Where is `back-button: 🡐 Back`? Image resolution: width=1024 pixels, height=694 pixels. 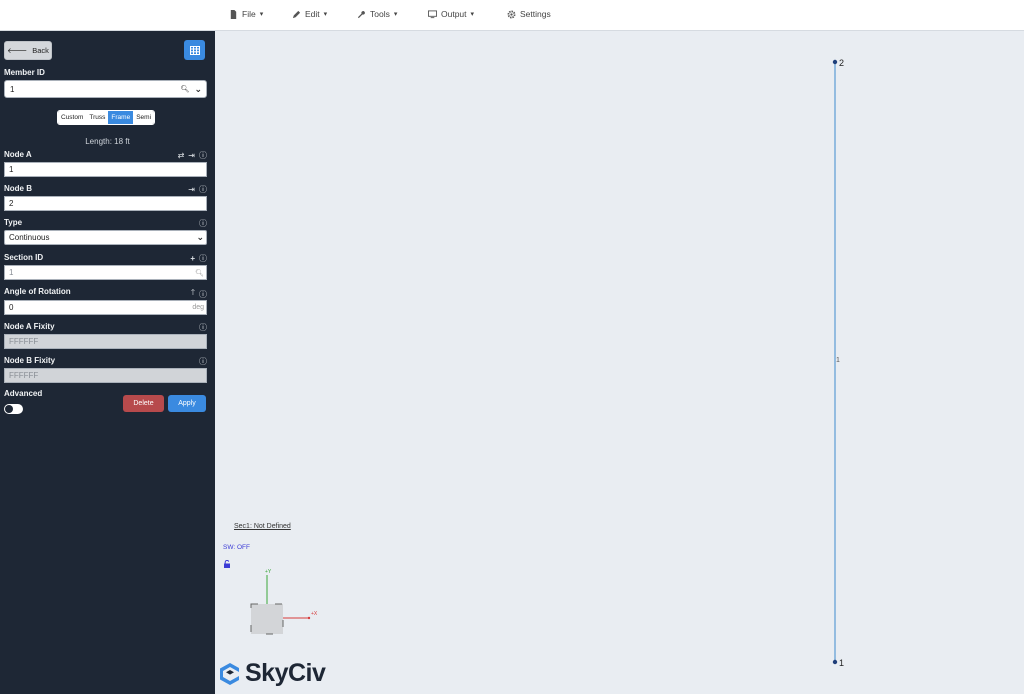
back-button: 🡐 Back is located at coordinates (28, 50).